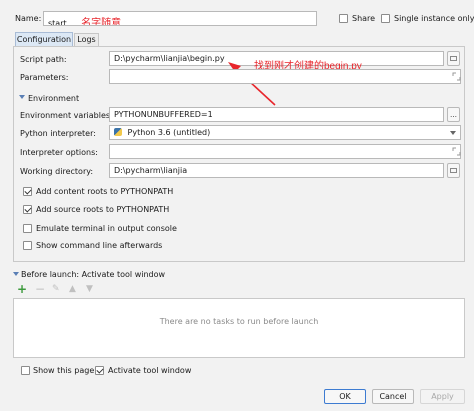  I want to click on env-vars-input: PYTHONUNBUFFERED=1, so click(276, 114).